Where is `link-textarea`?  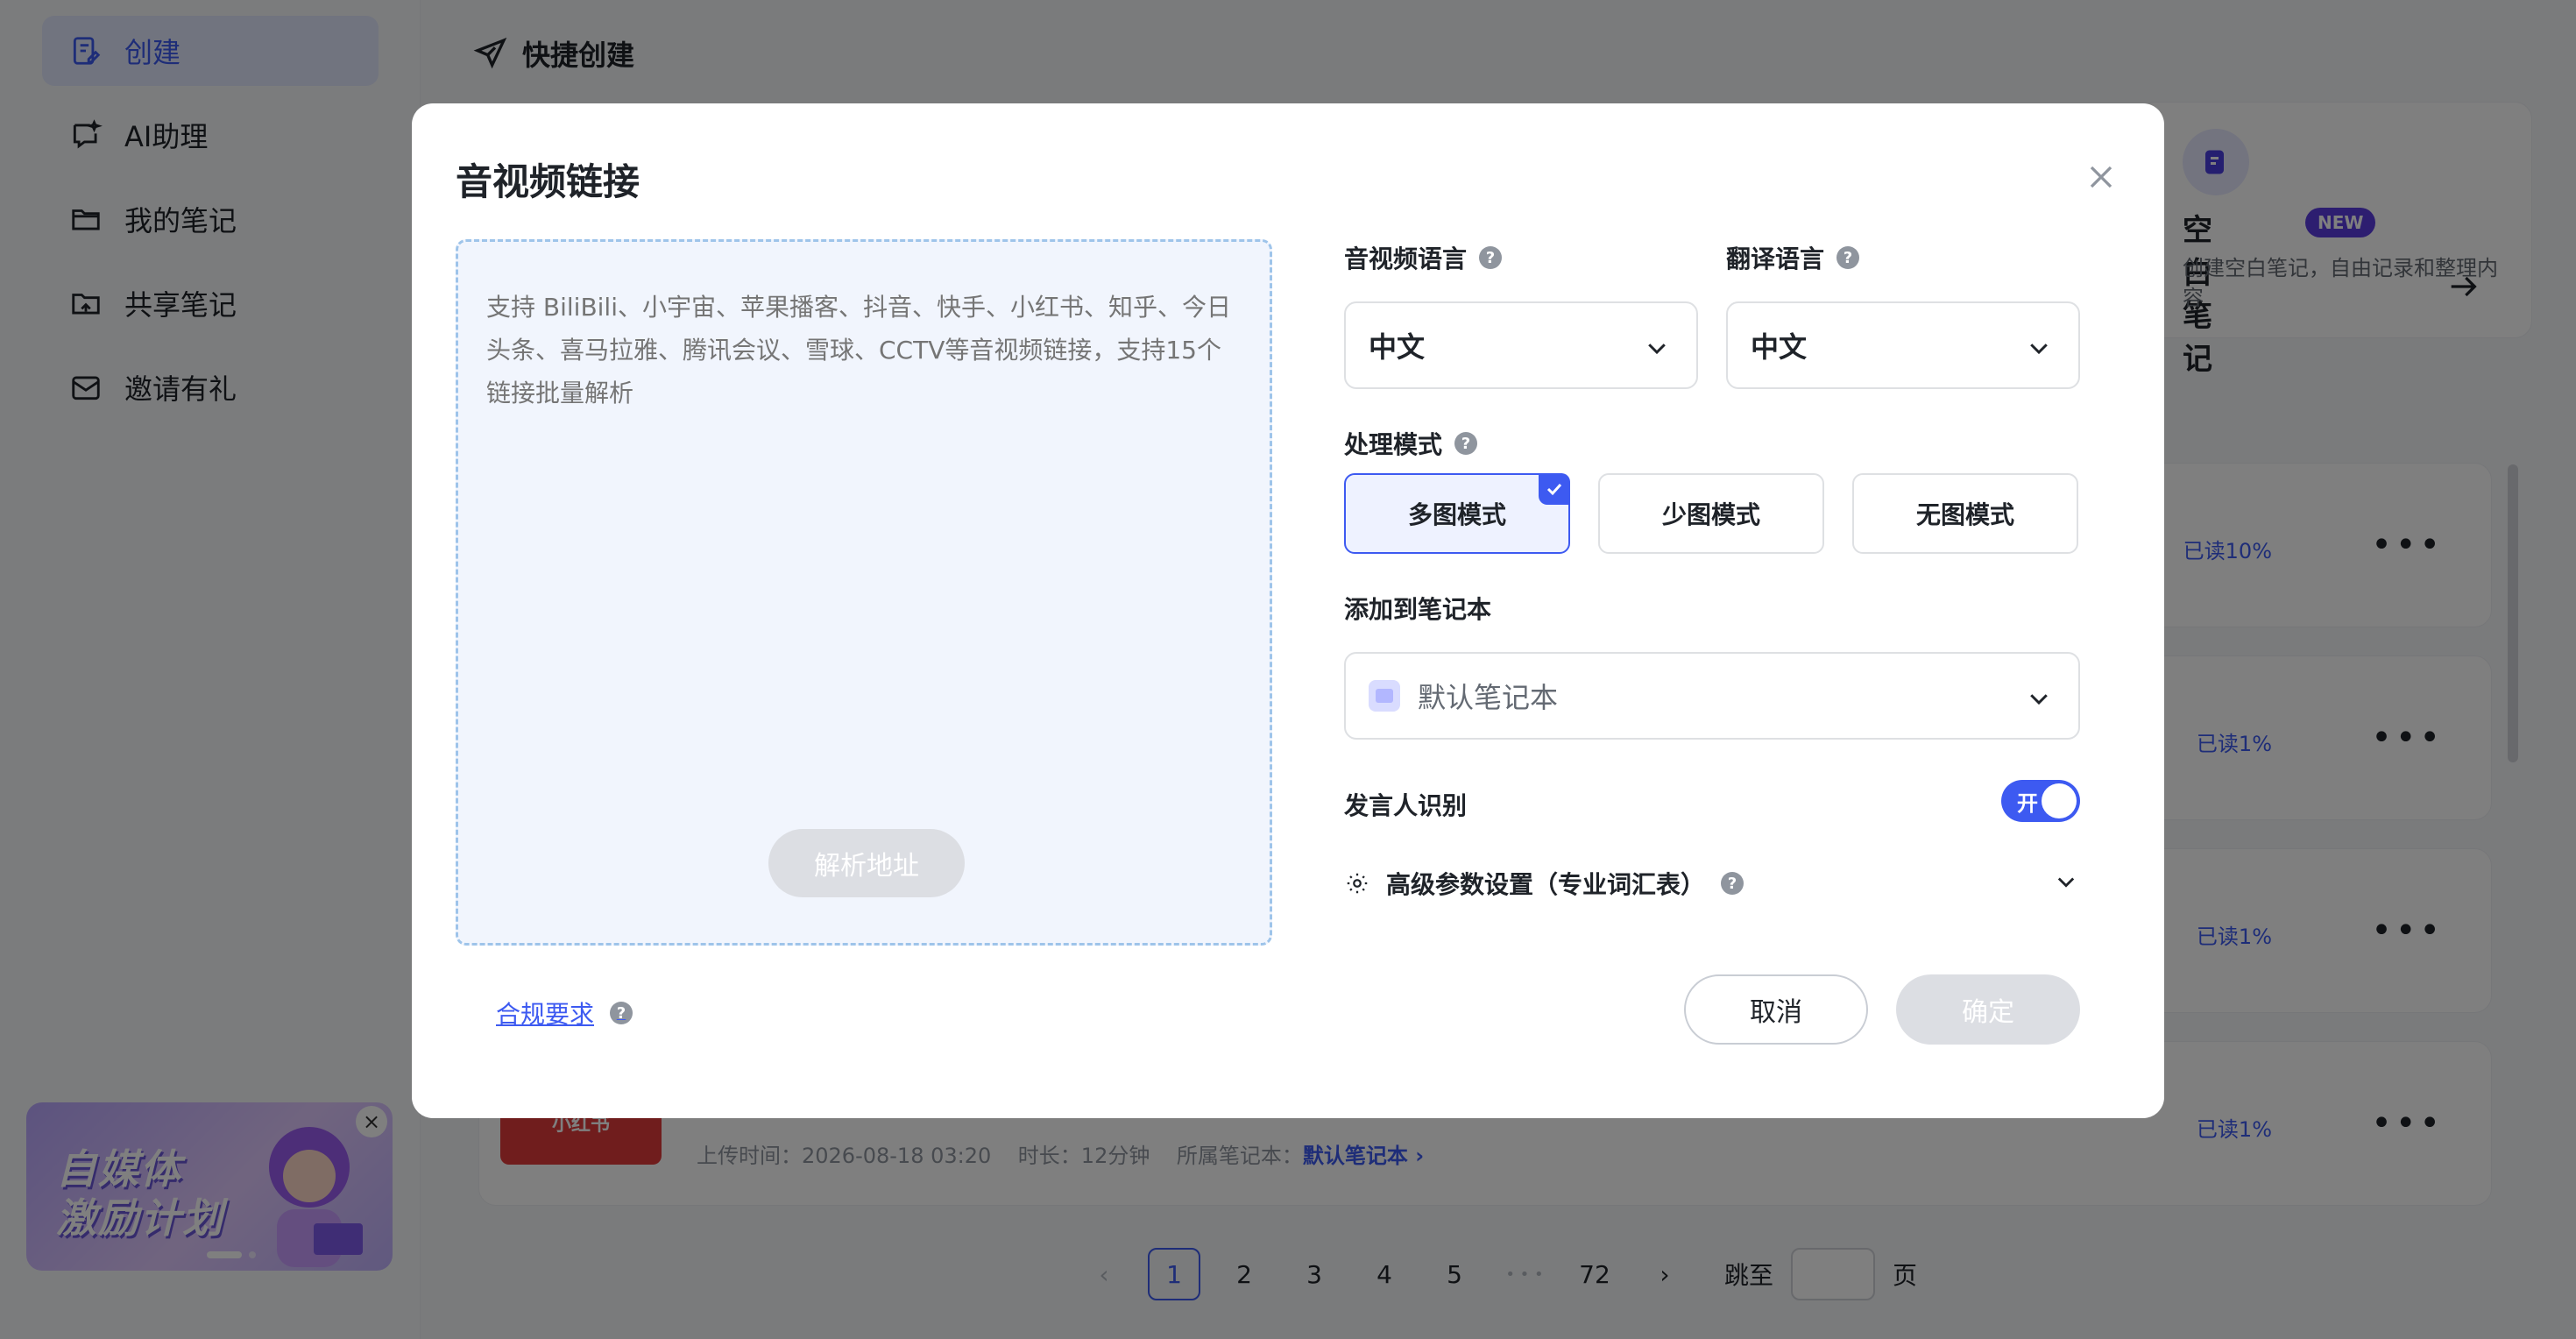
link-textarea is located at coordinates (863, 350).